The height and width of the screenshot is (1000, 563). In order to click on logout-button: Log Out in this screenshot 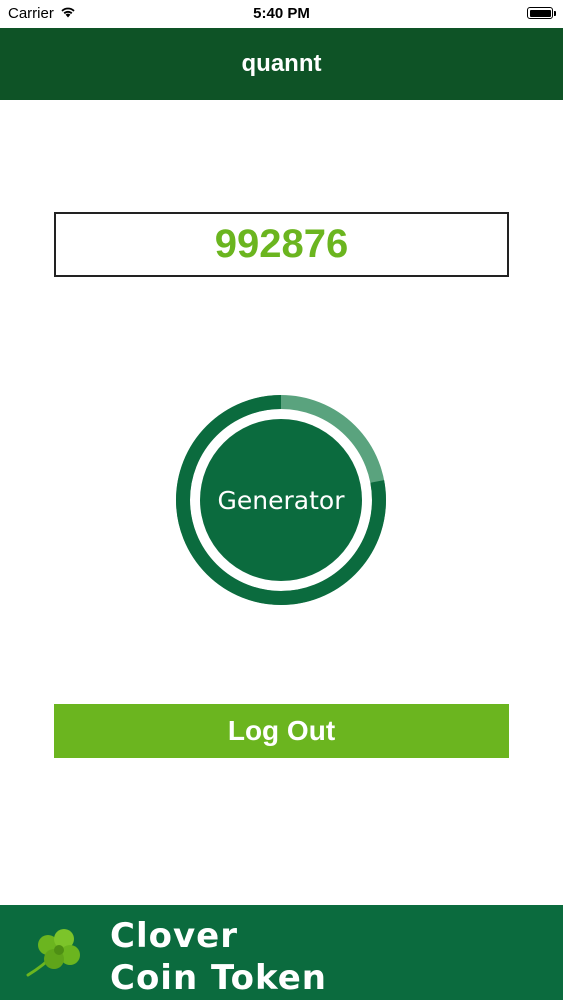, I will do `click(281, 731)`.